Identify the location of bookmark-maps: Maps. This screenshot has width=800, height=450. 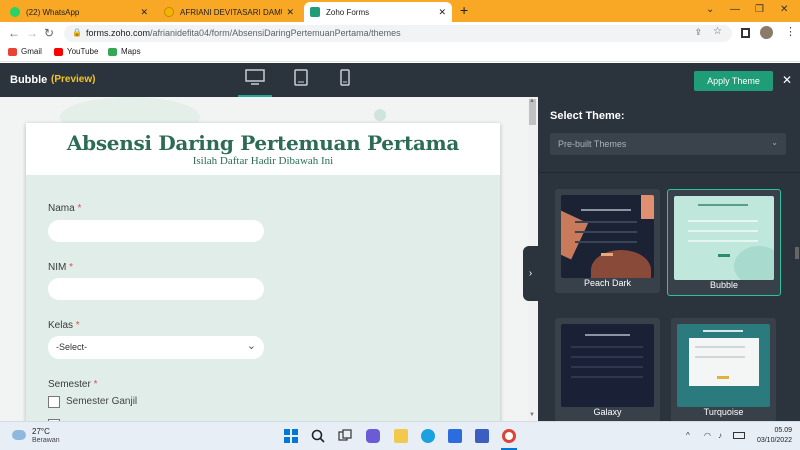
(124, 51).